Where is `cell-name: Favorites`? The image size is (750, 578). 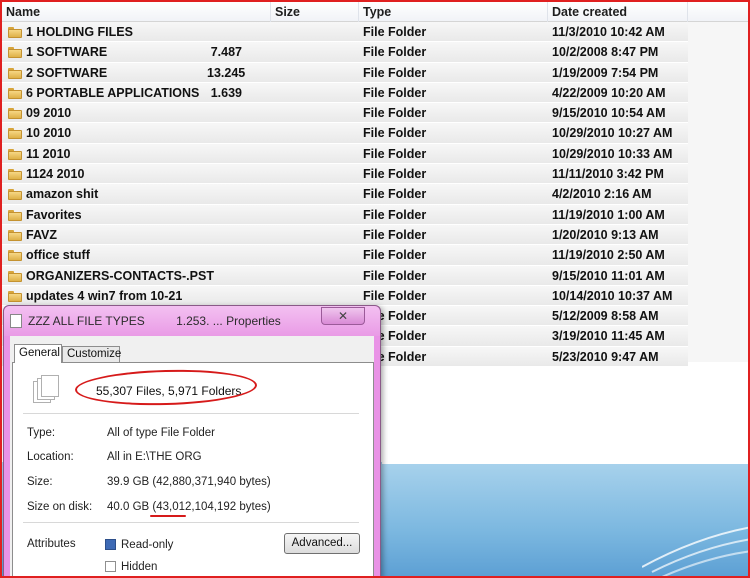
cell-name: Favorites is located at coordinates (54, 214).